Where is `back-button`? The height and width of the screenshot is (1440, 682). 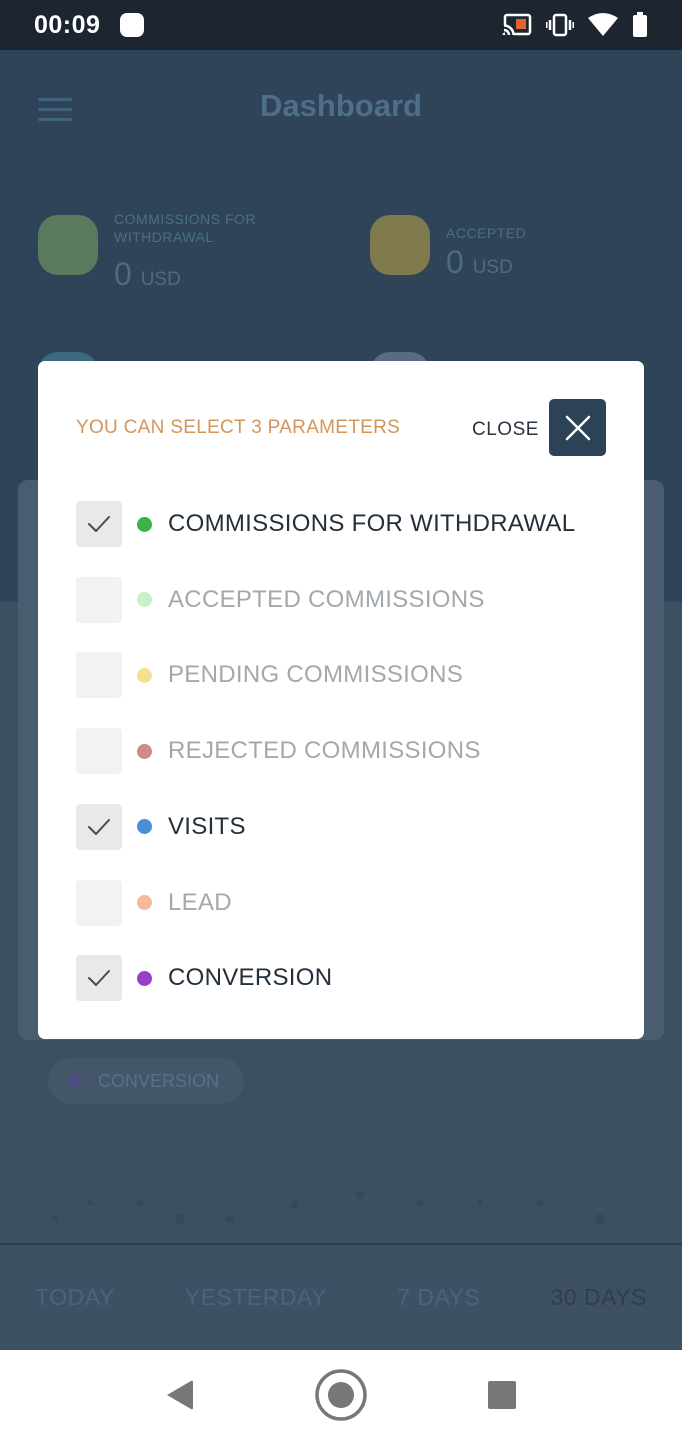
back-button is located at coordinates (179, 1395).